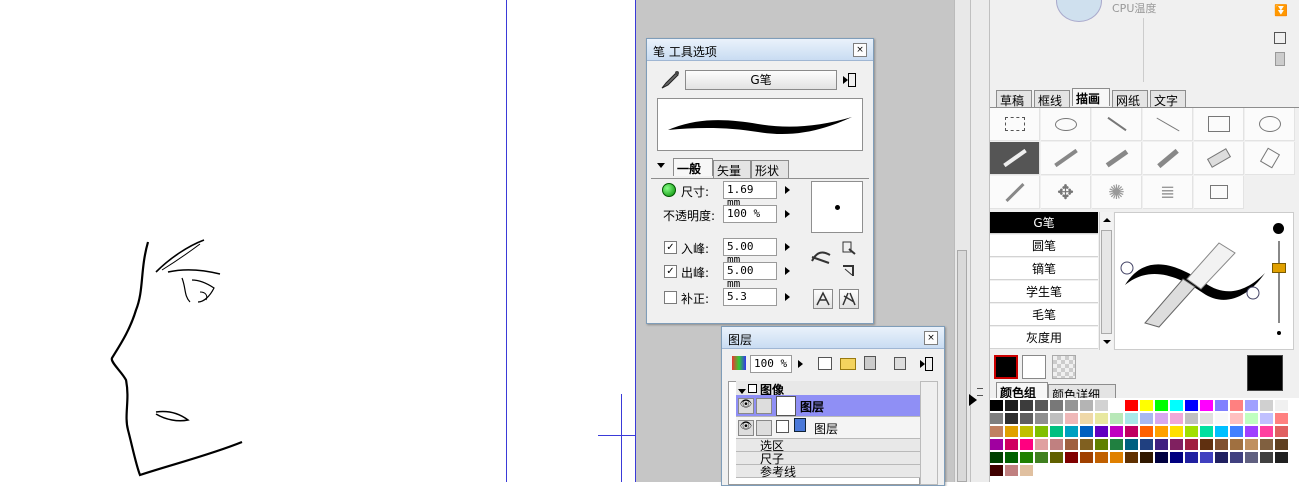  What do you see at coordinates (1219, 192) in the screenshot?
I see `material-tool` at bounding box center [1219, 192].